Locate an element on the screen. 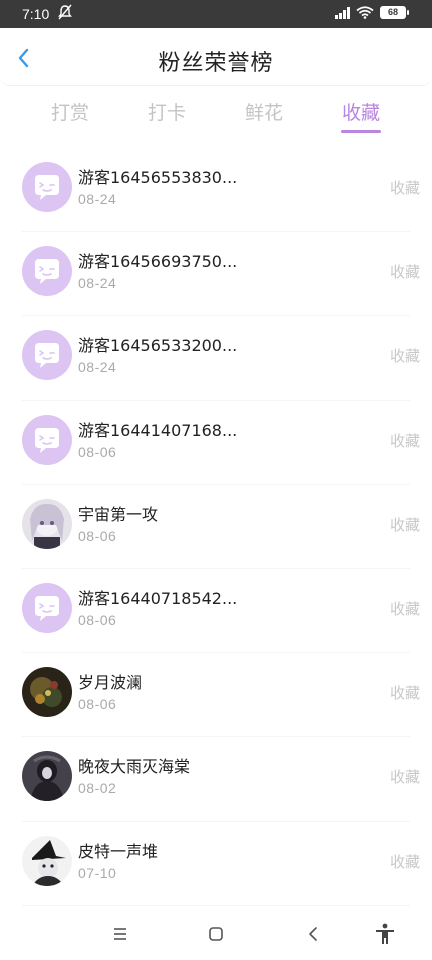  accessibility-icon is located at coordinates (385, 933).